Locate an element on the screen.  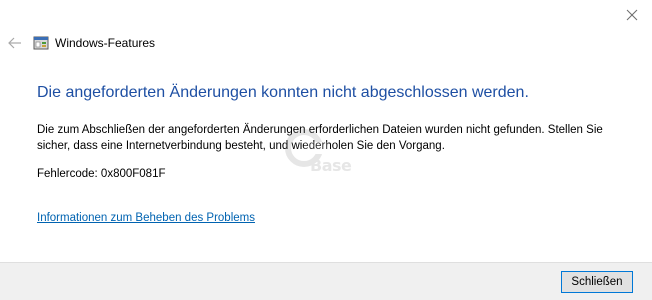
troubleshooting-link: Informationen zum Beheben des Problems is located at coordinates (146, 218).